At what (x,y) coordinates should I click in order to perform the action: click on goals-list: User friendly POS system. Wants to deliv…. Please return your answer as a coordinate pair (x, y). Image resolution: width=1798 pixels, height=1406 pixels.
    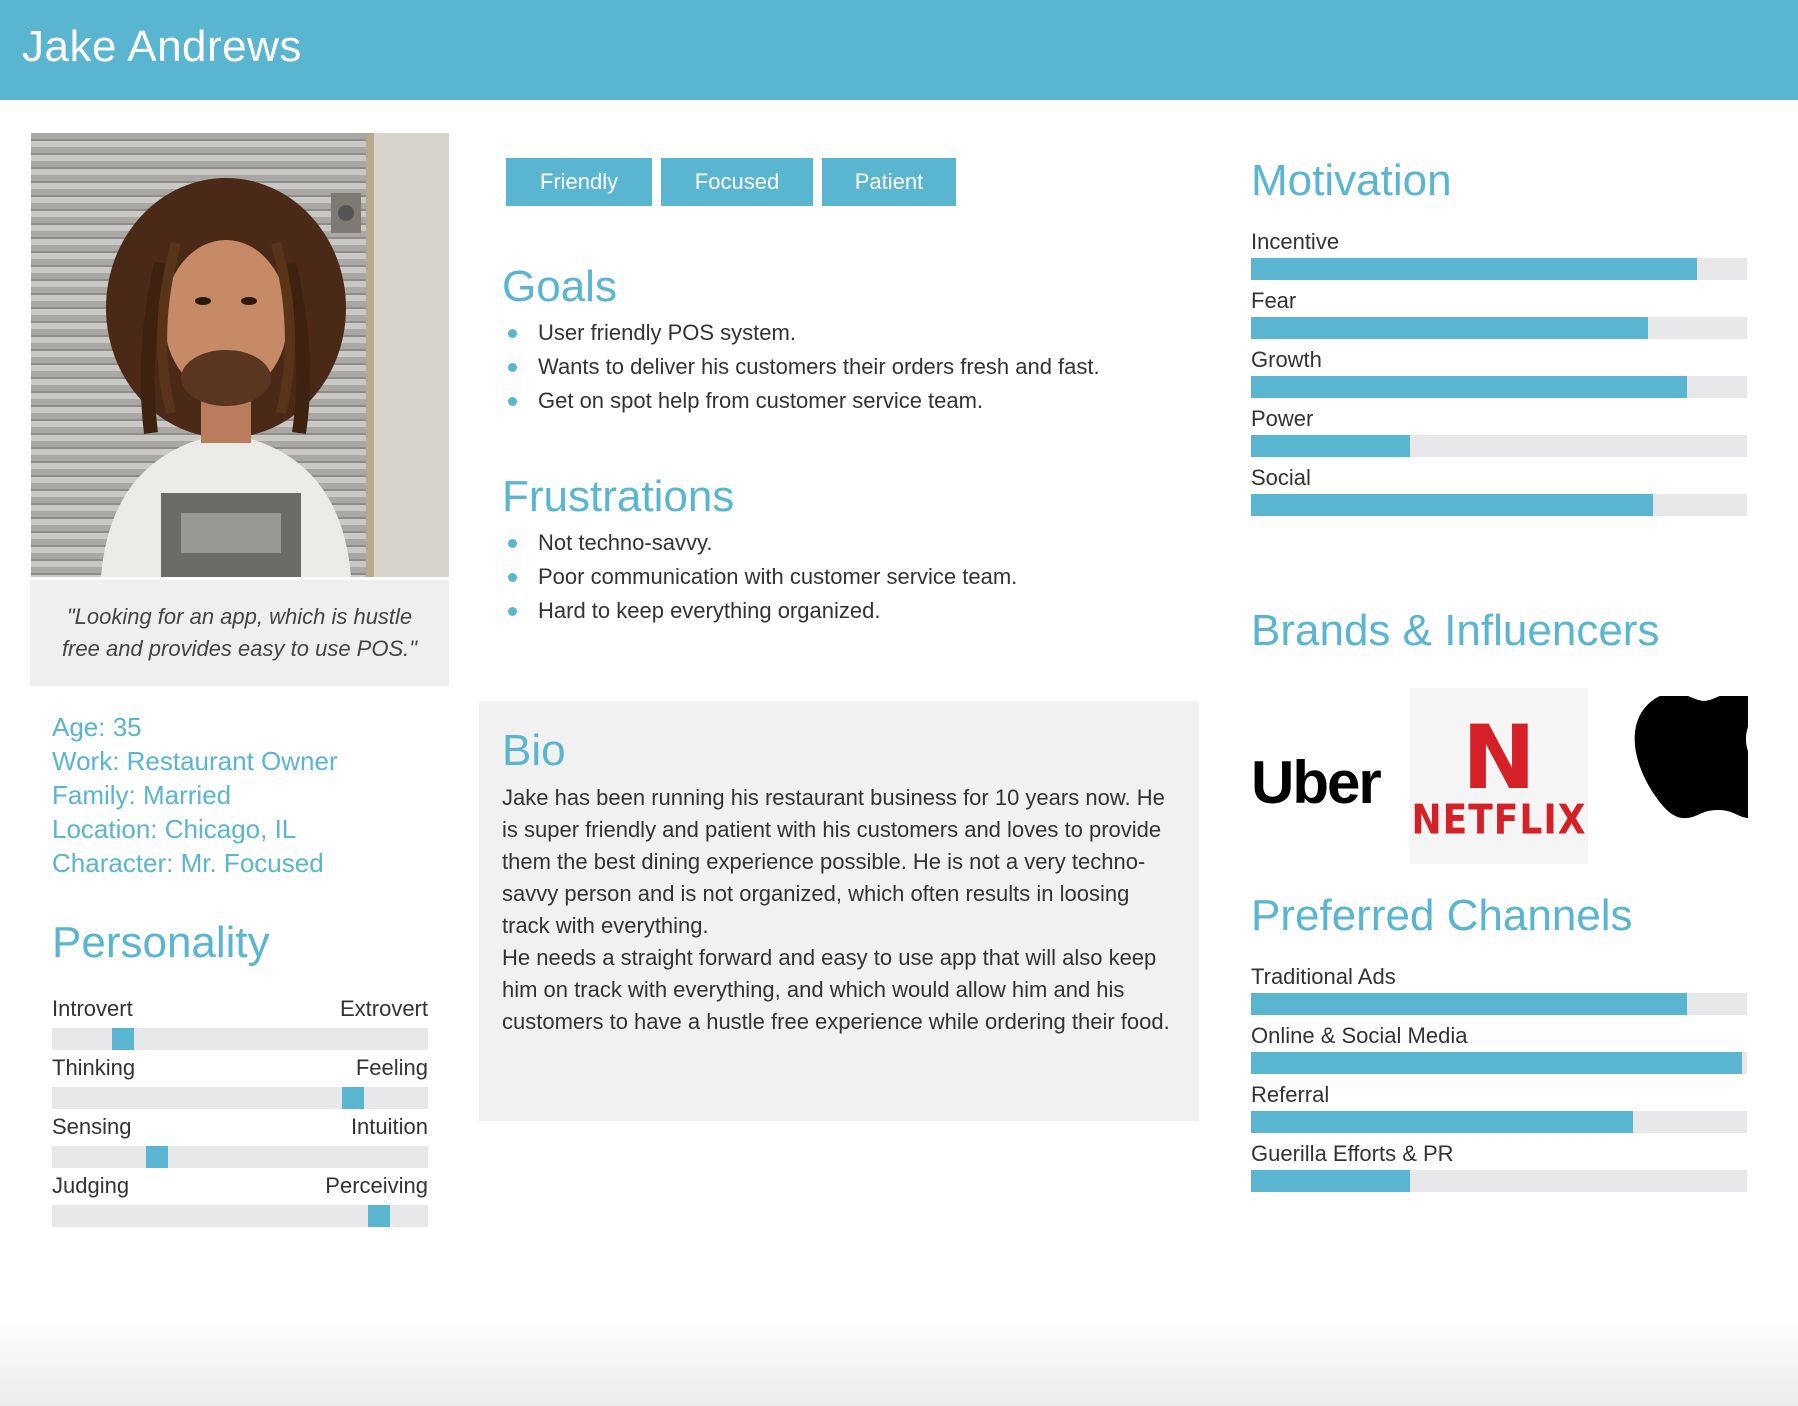
    Looking at the image, I should click on (803, 367).